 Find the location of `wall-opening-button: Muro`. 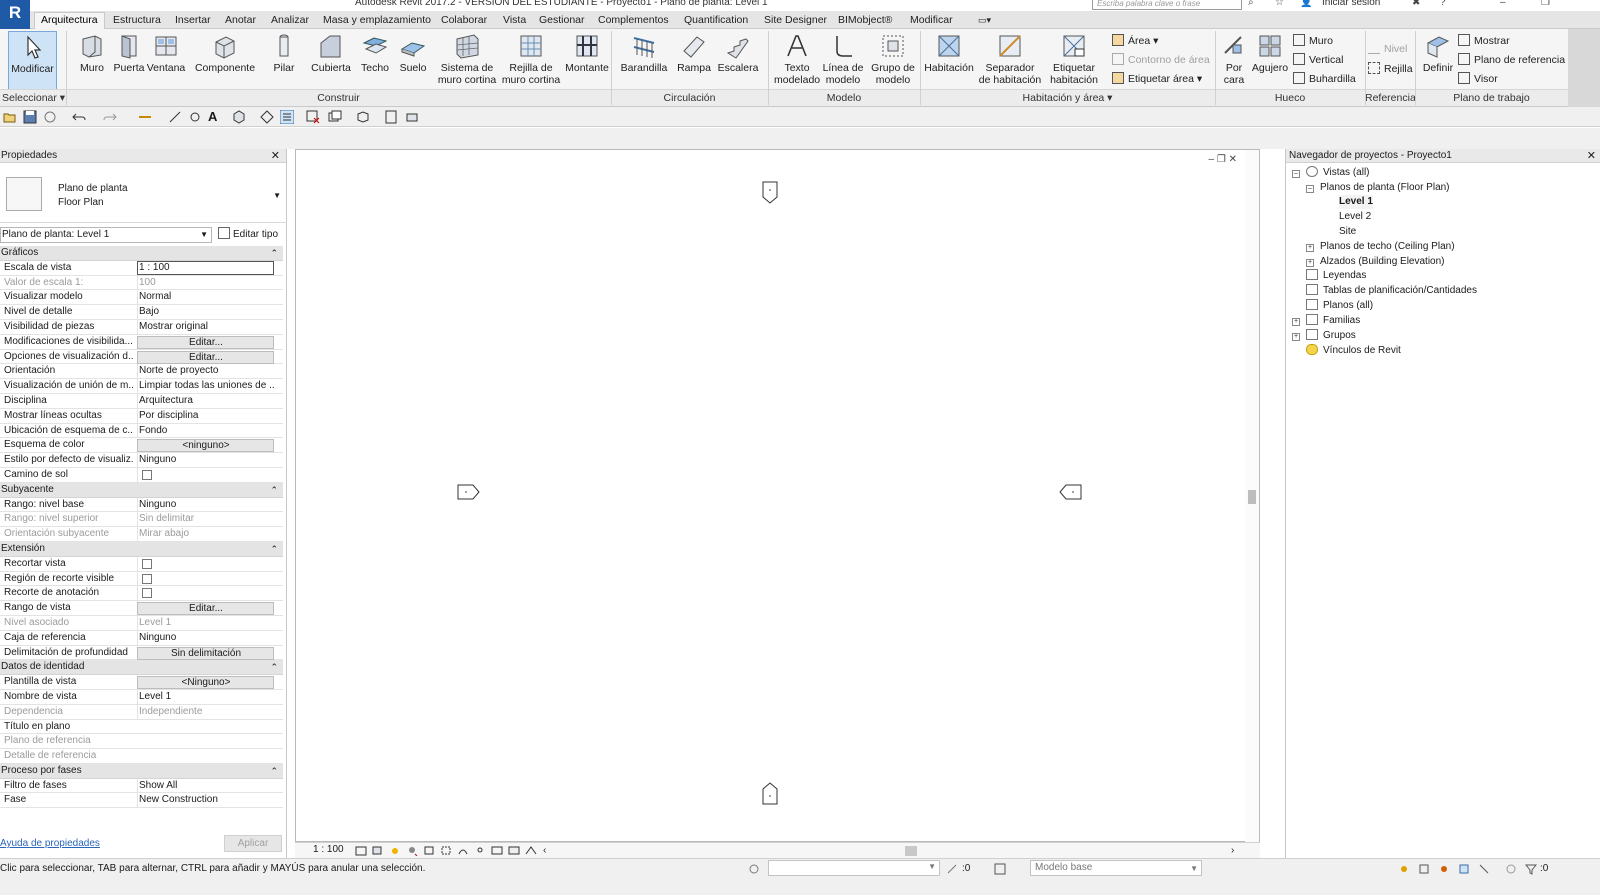

wall-opening-button: Muro is located at coordinates (1313, 41).